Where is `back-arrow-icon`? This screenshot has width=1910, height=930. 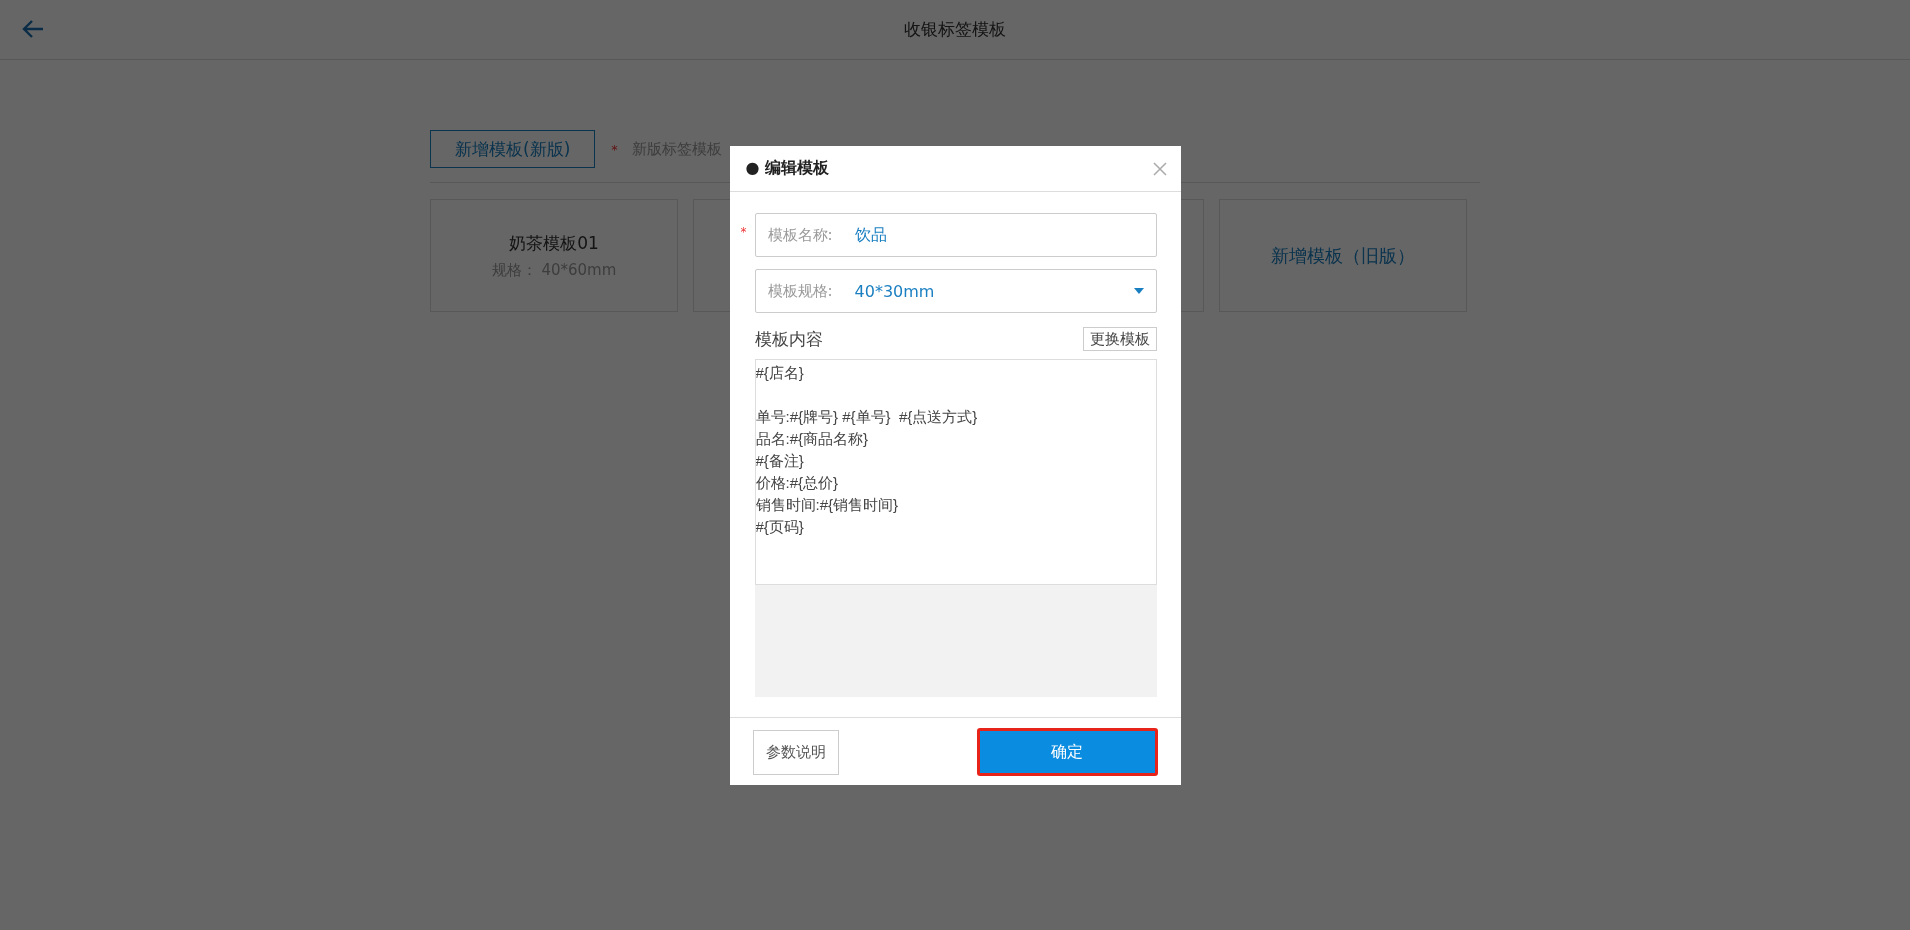
back-arrow-icon is located at coordinates (33, 29).